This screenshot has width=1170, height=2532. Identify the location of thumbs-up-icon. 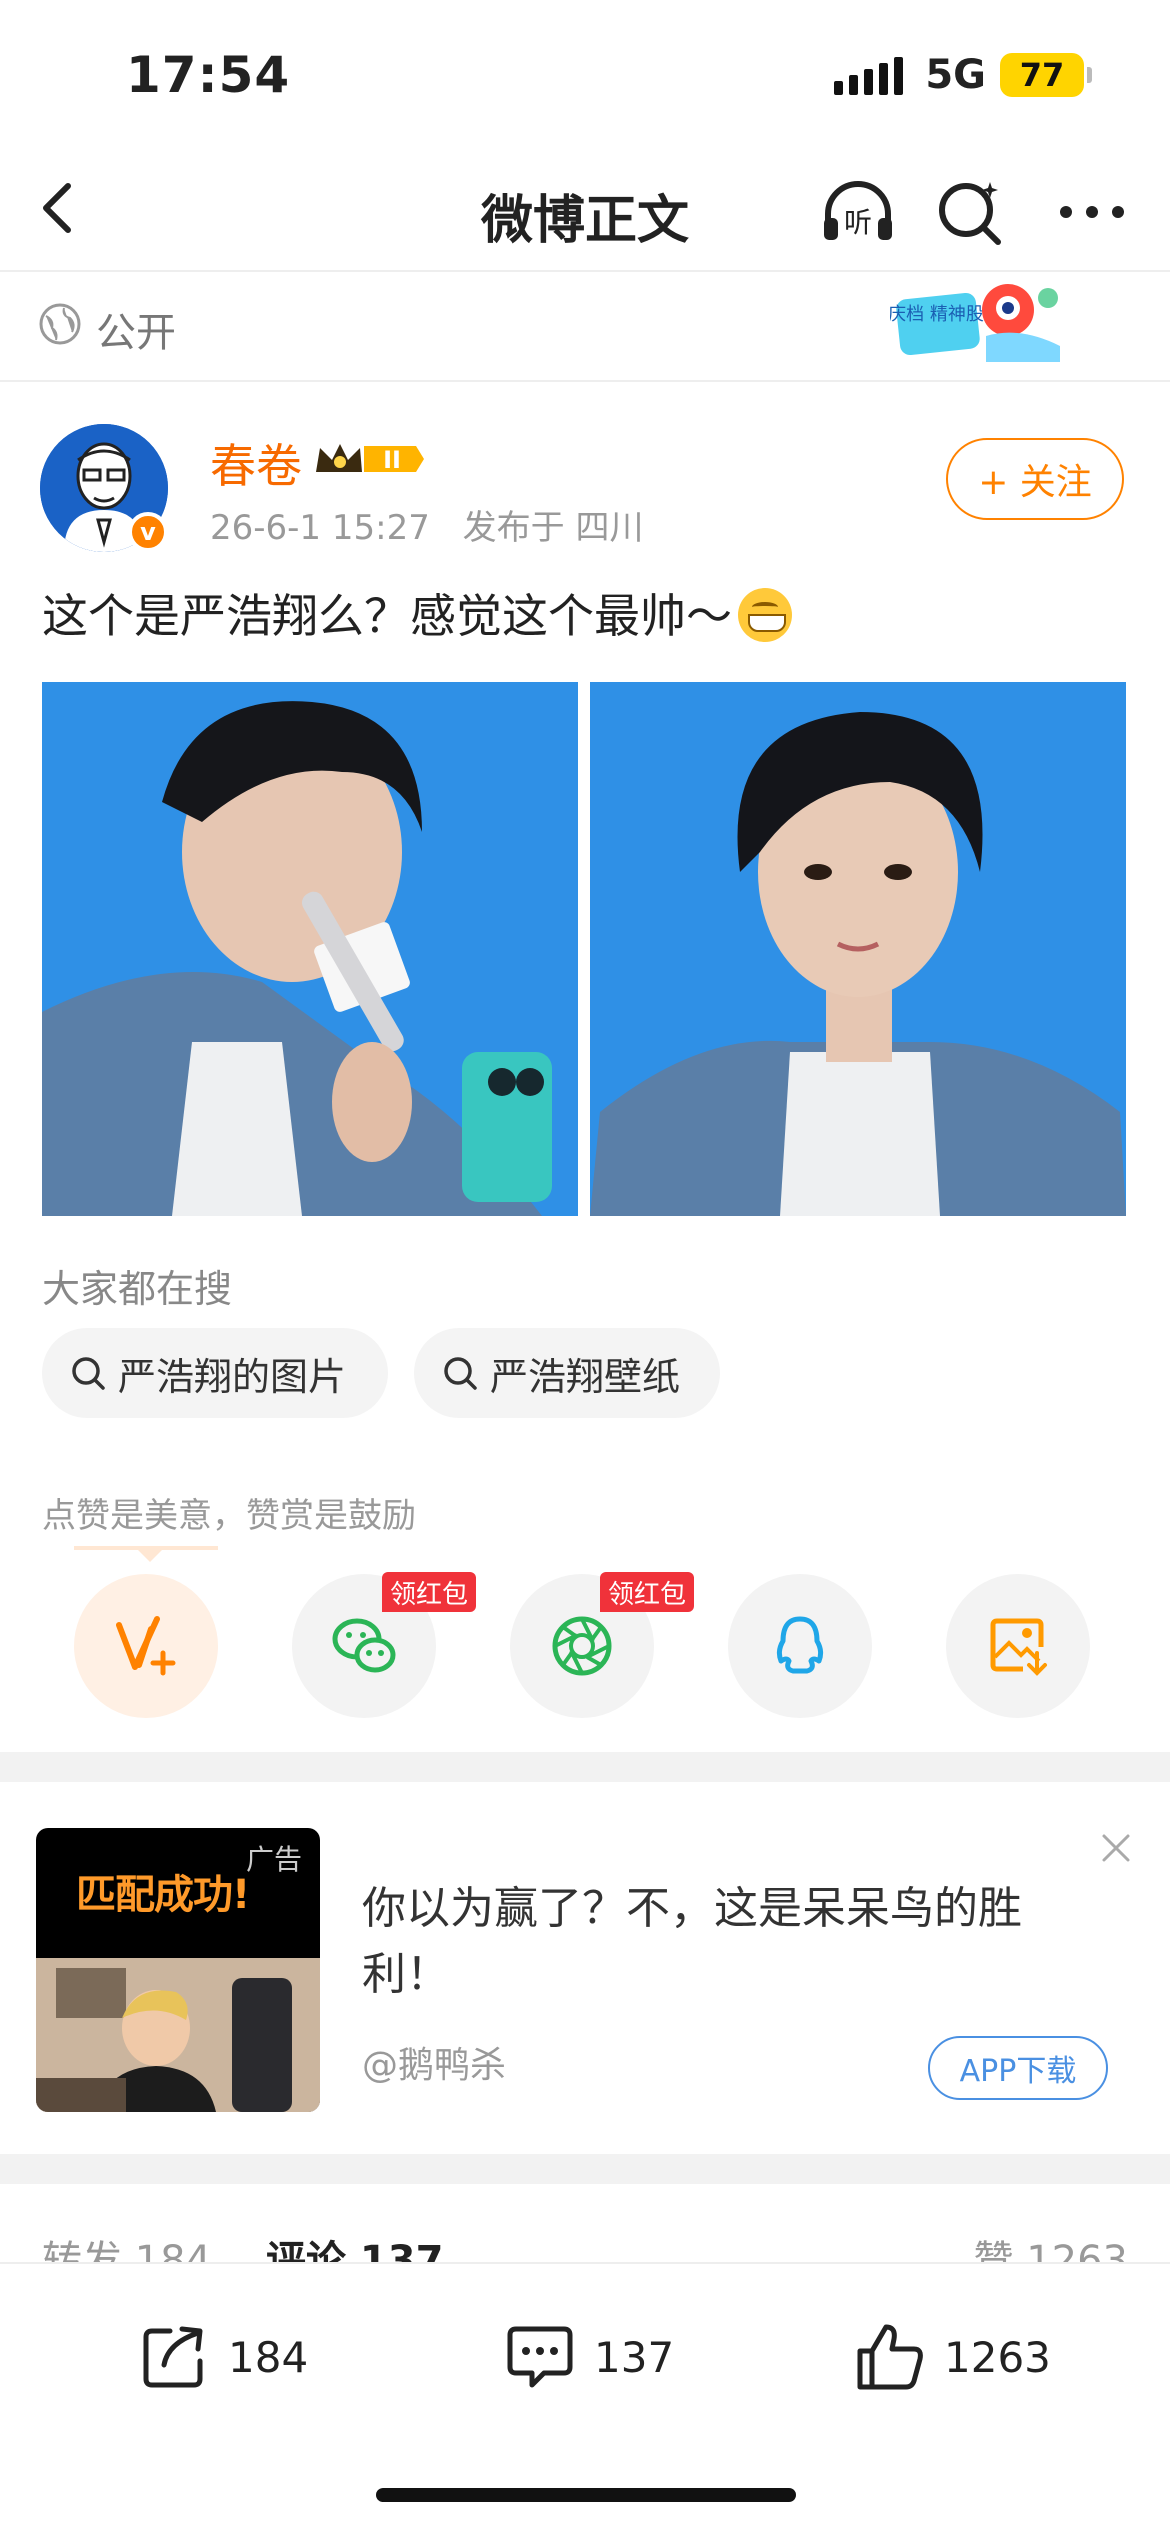
(890, 2357).